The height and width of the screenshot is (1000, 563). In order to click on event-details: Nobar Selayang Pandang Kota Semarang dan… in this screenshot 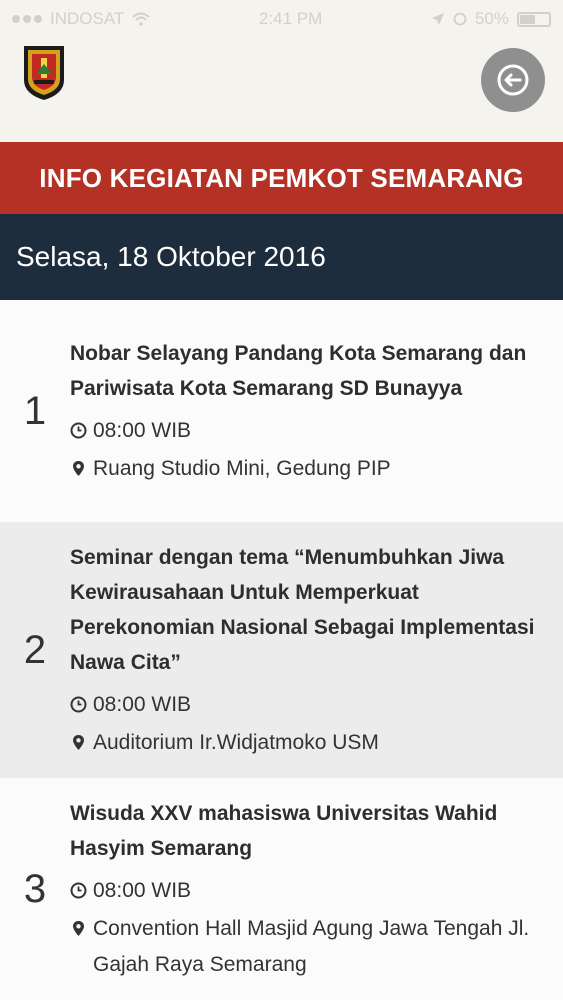, I will do `click(316, 411)`.